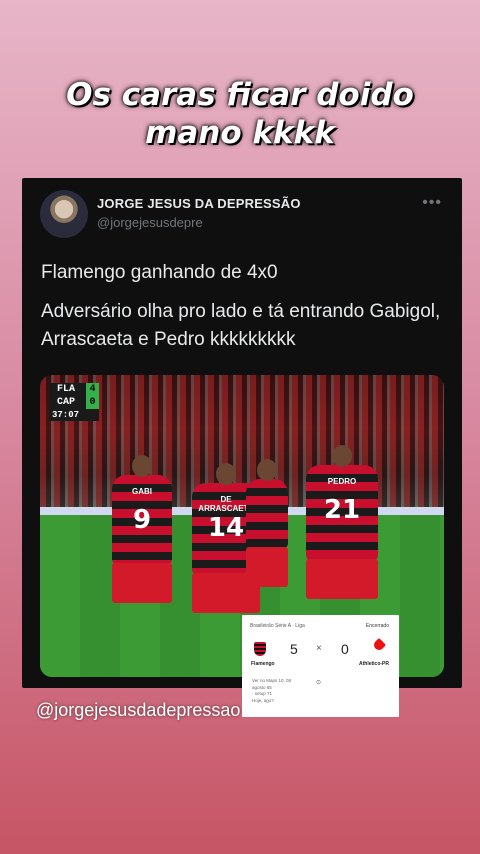  Describe the element at coordinates (342, 510) in the screenshot. I see `player-number: 21` at that location.